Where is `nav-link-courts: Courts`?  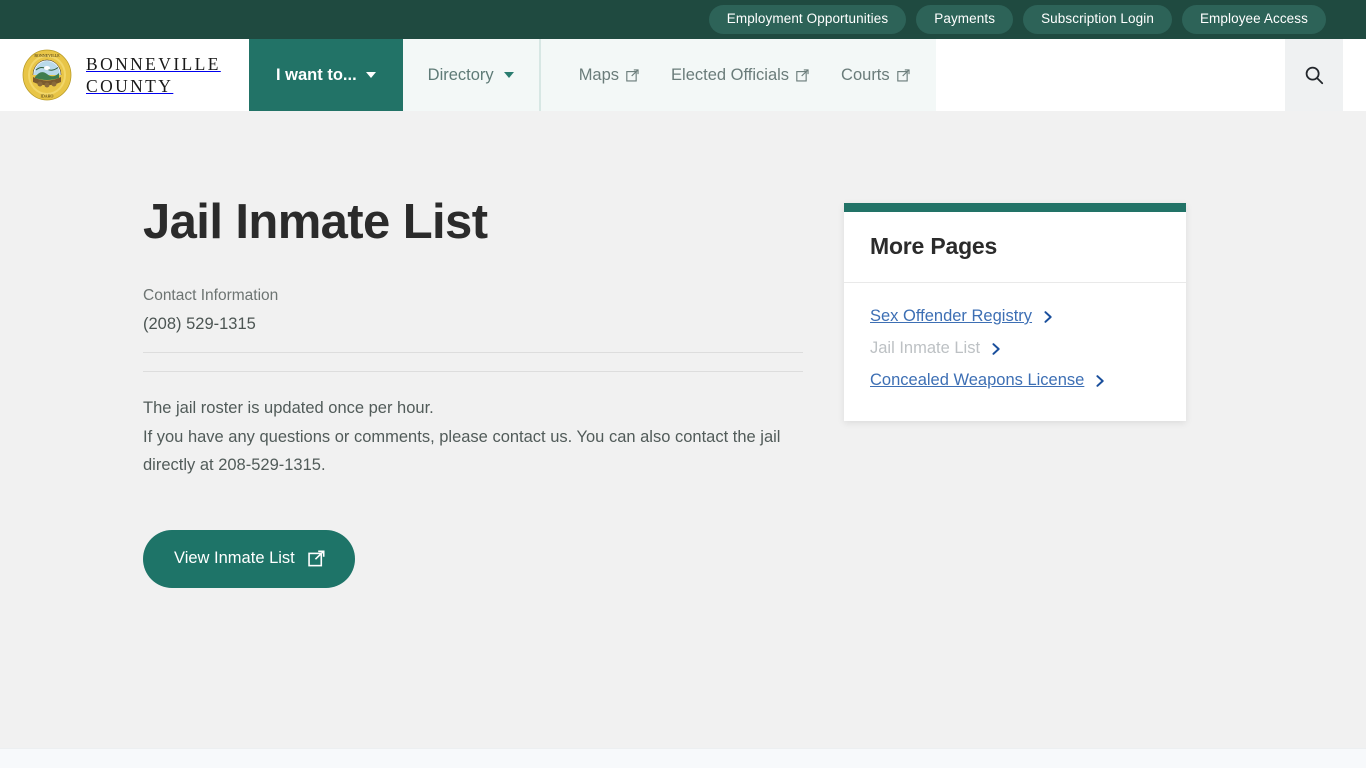 nav-link-courts: Courts is located at coordinates (875, 75).